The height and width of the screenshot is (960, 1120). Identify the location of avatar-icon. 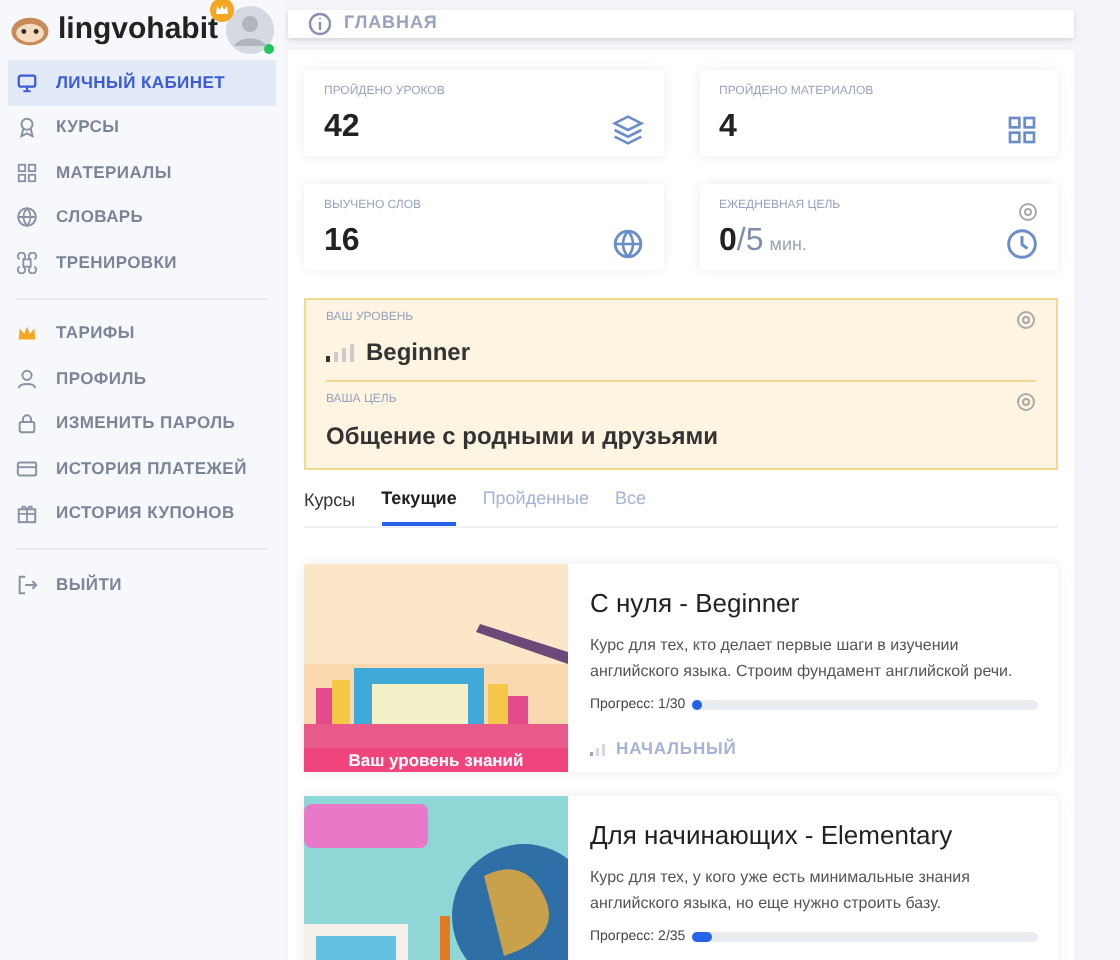
(250, 30).